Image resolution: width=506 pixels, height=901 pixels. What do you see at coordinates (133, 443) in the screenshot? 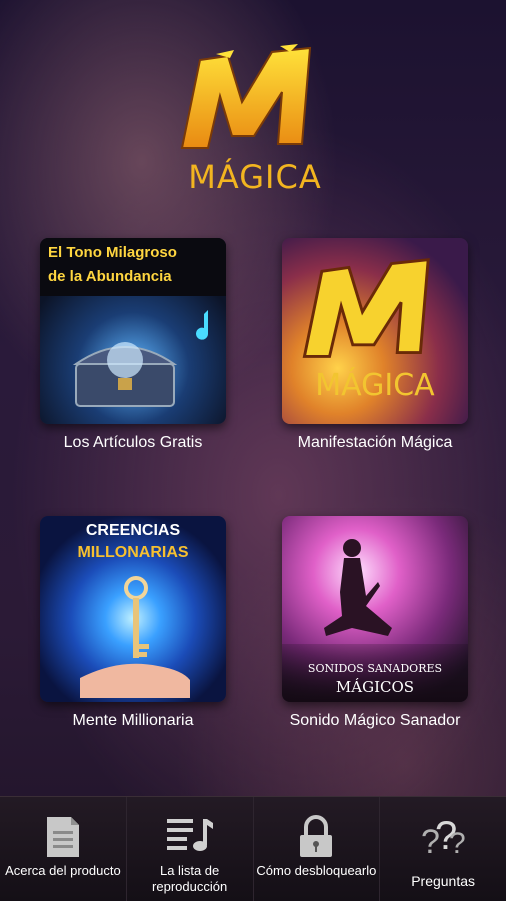
I see `tile-label: Los Artículos Gratis` at bounding box center [133, 443].